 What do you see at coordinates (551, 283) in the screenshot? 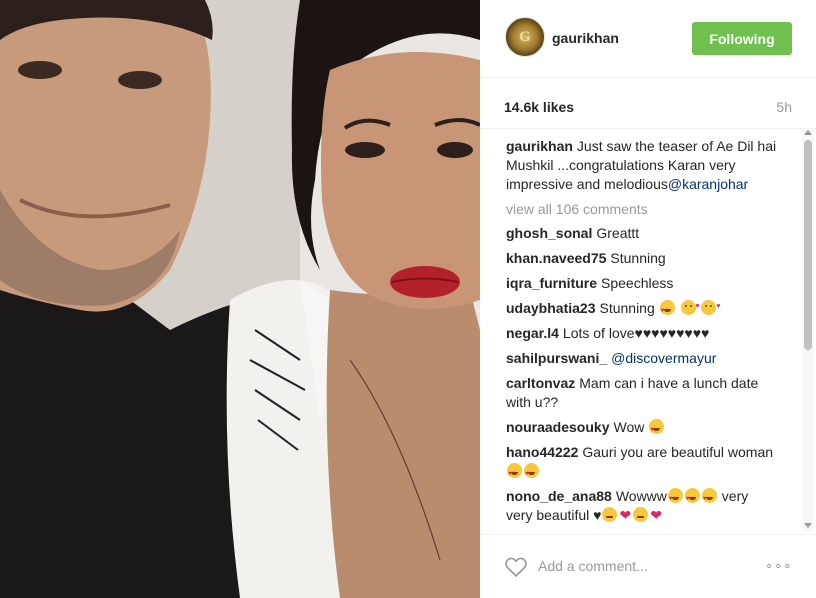
I see `comment-username: iqra_furniture` at bounding box center [551, 283].